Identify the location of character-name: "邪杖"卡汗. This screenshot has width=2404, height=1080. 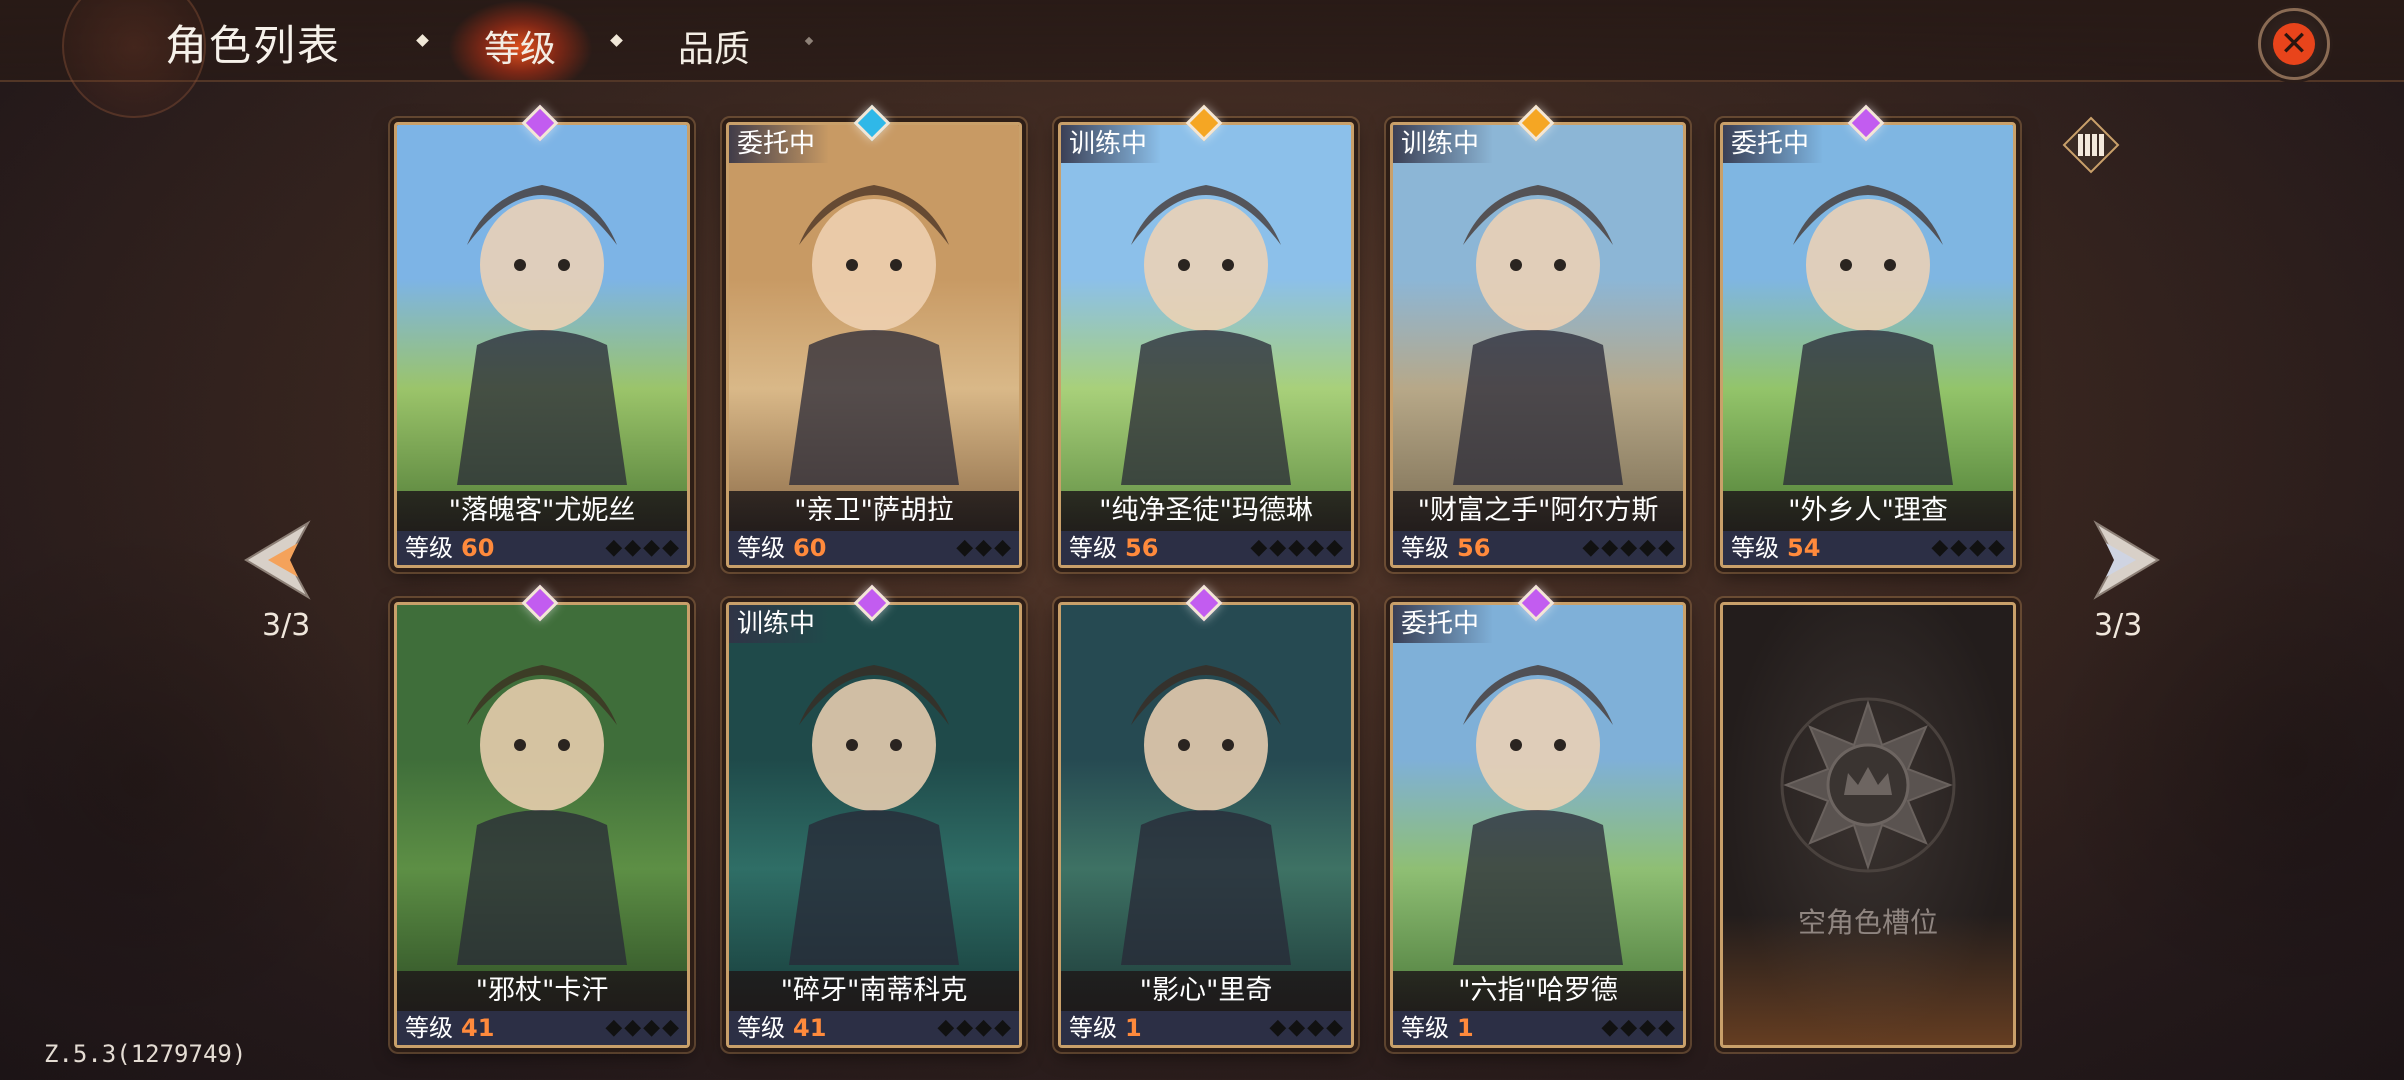
(542, 991).